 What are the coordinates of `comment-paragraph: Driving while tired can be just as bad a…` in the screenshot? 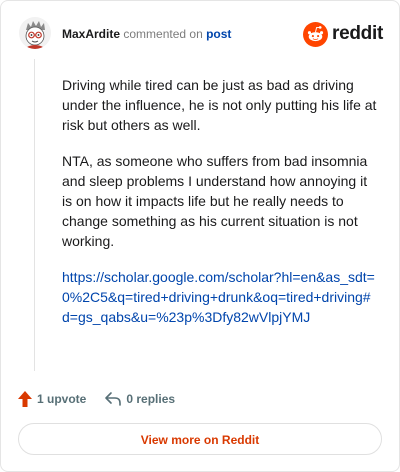 It's located at (219, 105).